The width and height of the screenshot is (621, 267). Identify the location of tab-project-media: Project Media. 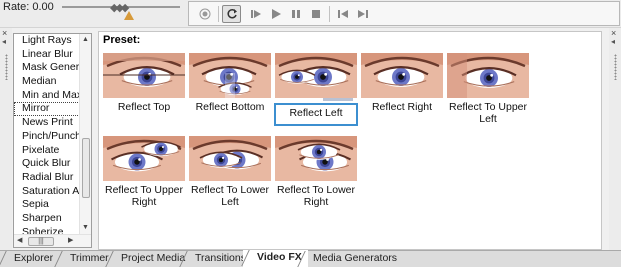
(145, 259).